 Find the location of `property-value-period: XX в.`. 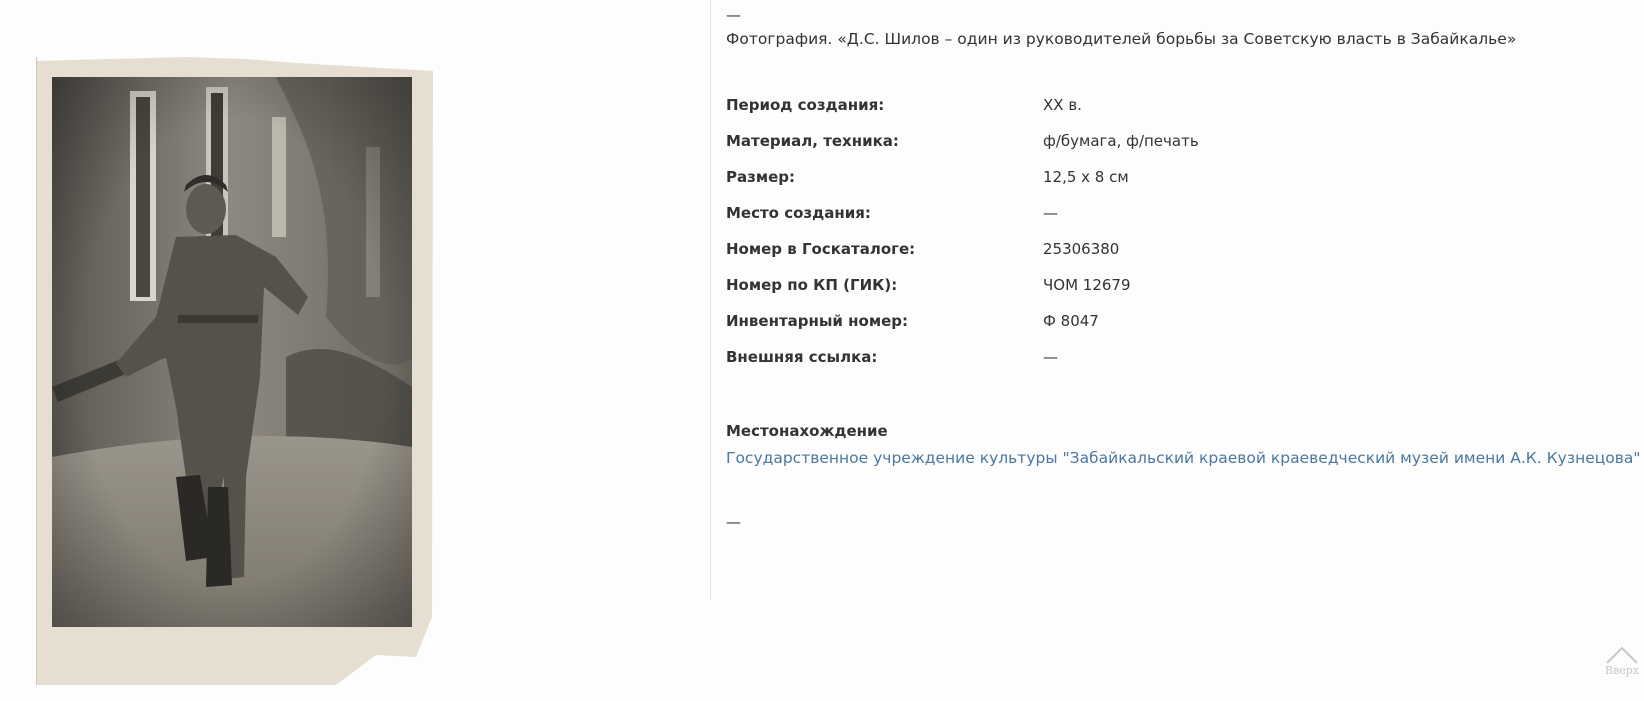

property-value-period: XX в. is located at coordinates (1062, 105).